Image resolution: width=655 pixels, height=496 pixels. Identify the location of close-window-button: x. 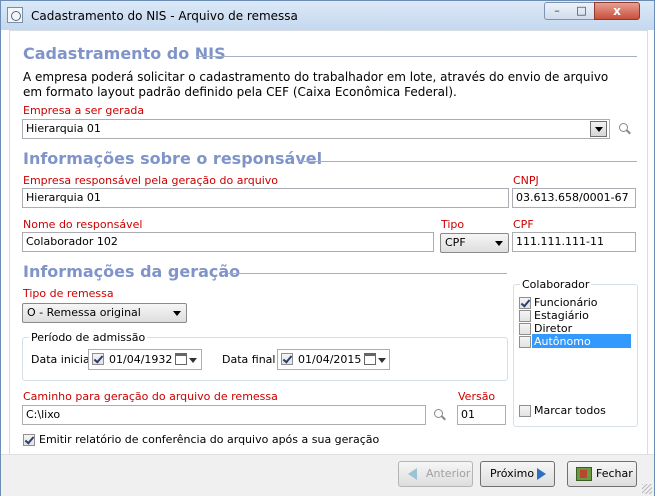
(617, 11).